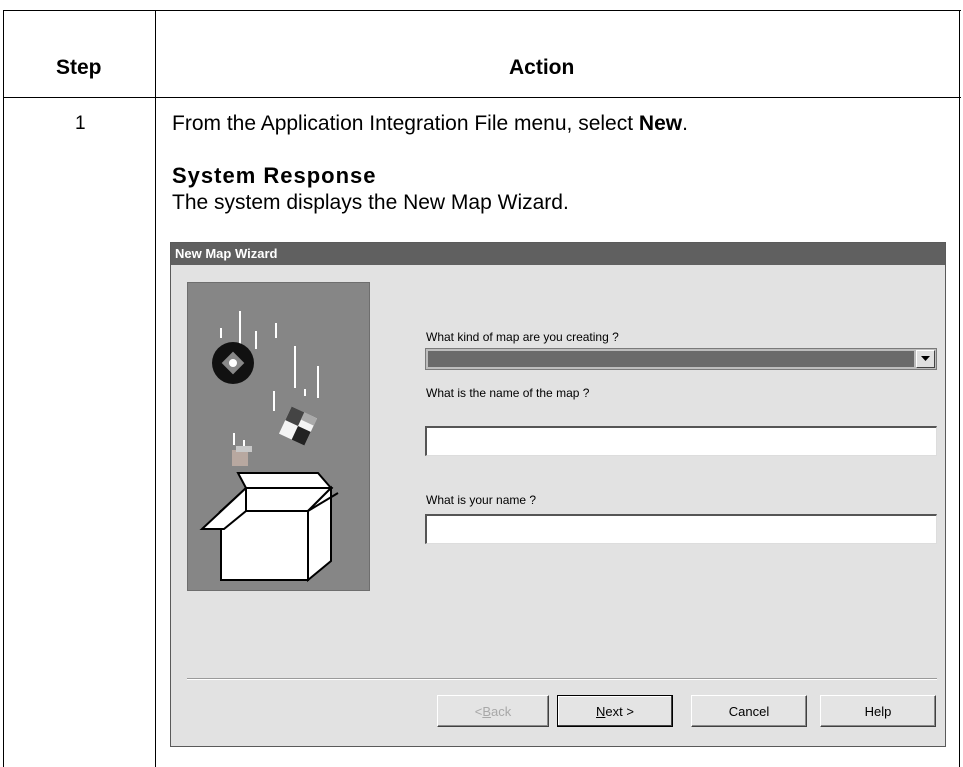 The image size is (963, 767). Describe the element at coordinates (508, 393) in the screenshot. I see `map-name-question-label: What is the name of the map ?` at that location.